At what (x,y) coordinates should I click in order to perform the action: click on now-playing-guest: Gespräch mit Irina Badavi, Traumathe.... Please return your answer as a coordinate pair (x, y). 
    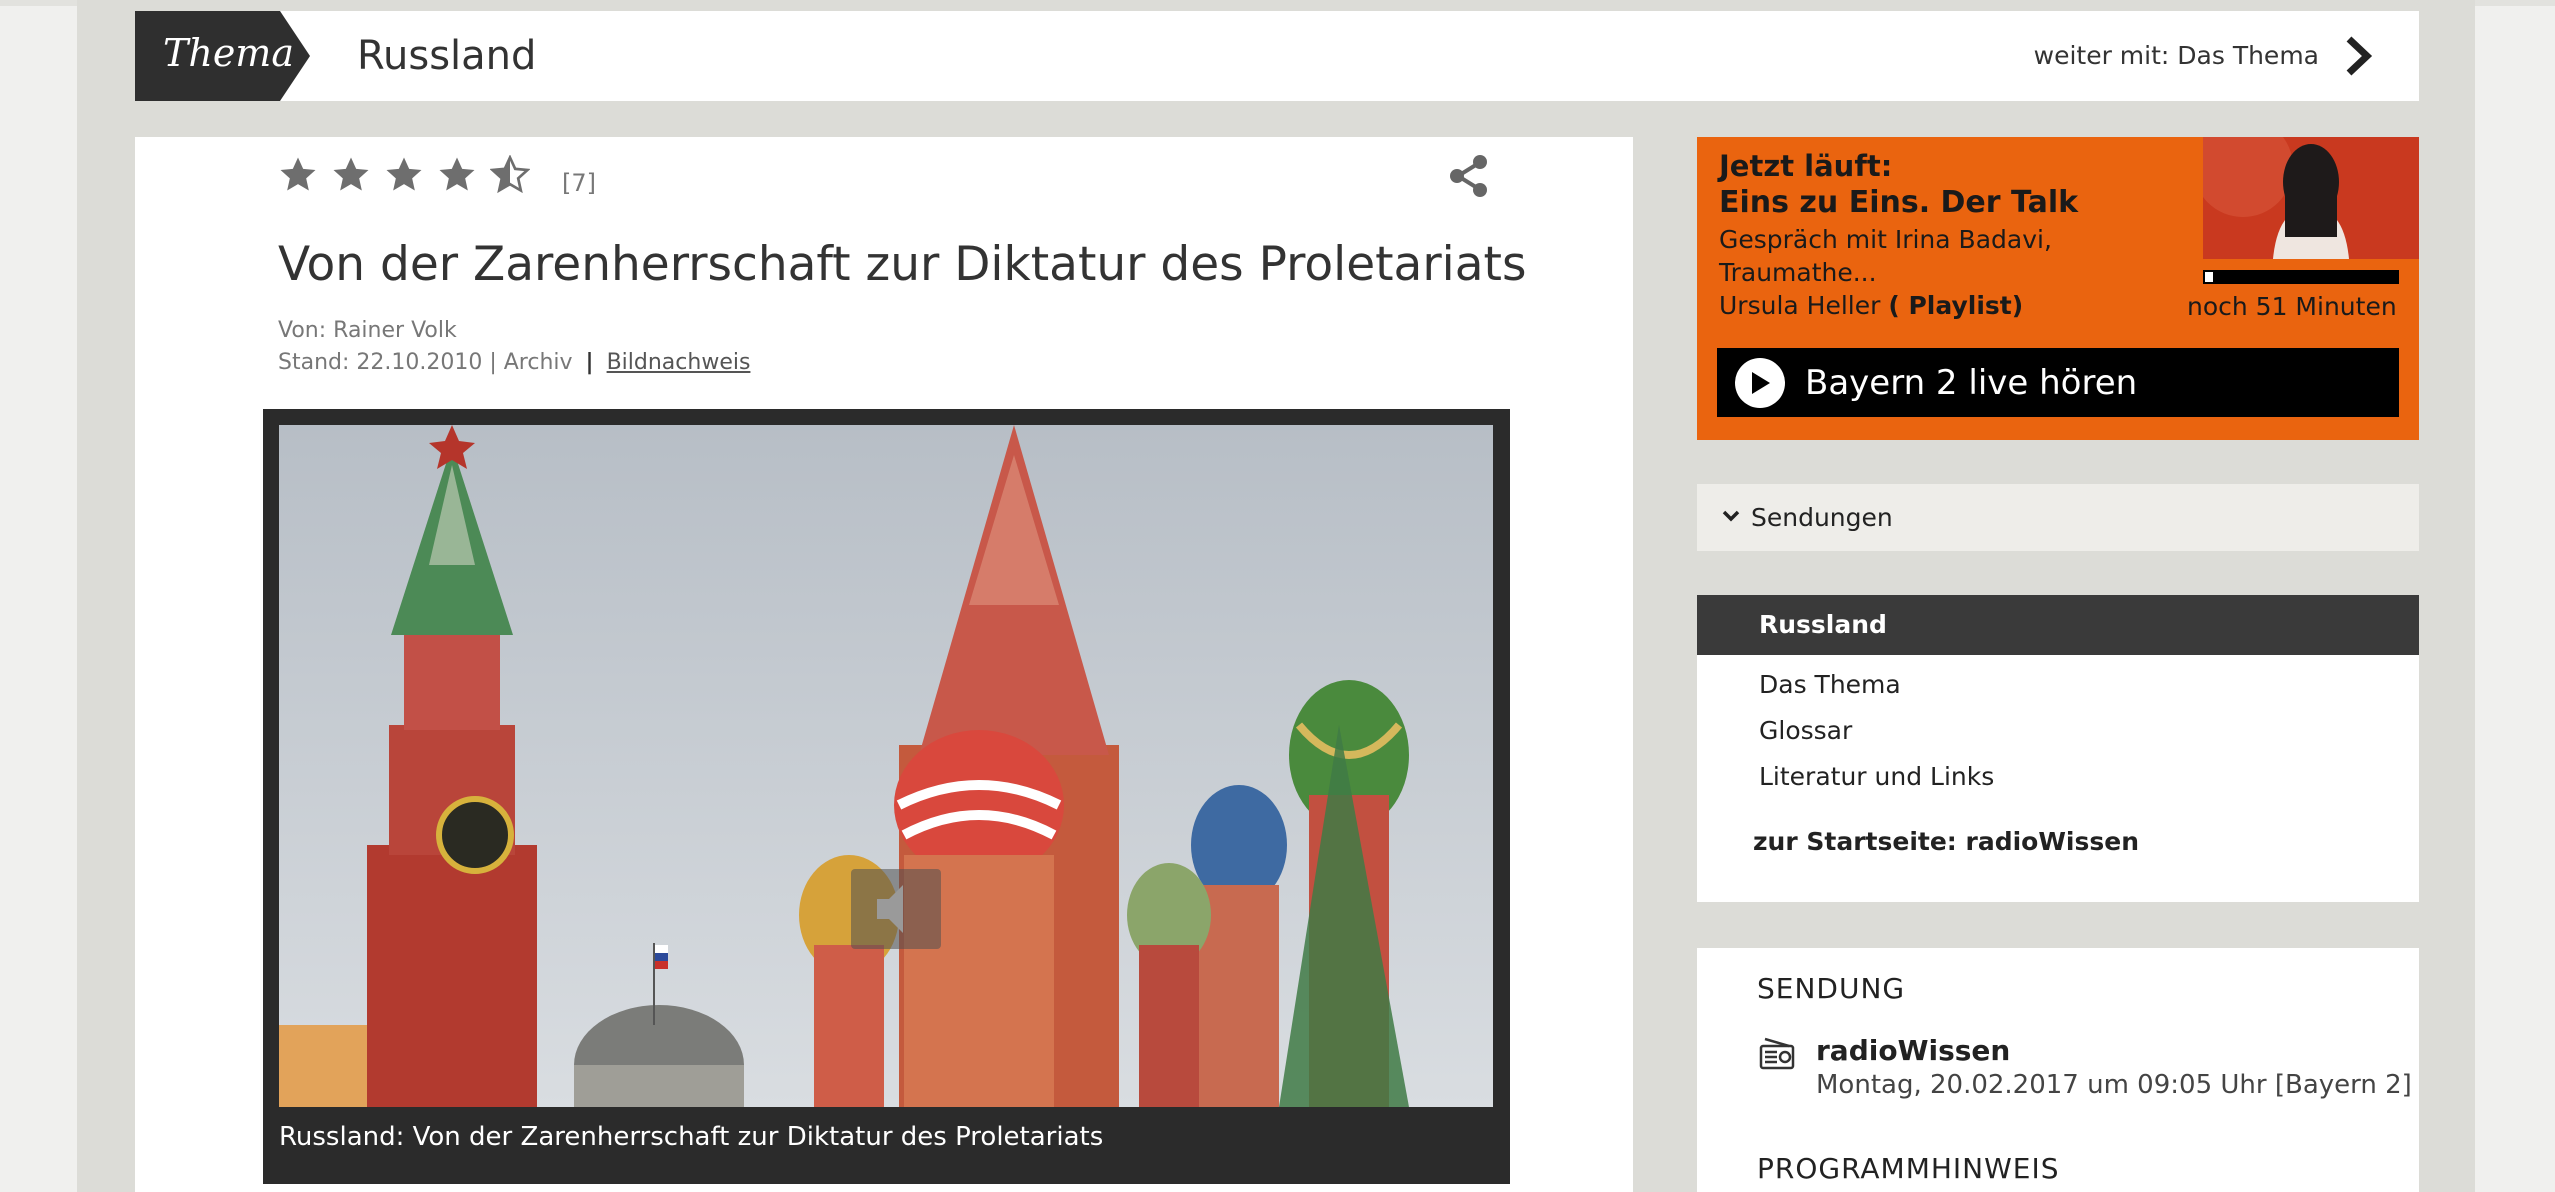
    Looking at the image, I should click on (1885, 256).